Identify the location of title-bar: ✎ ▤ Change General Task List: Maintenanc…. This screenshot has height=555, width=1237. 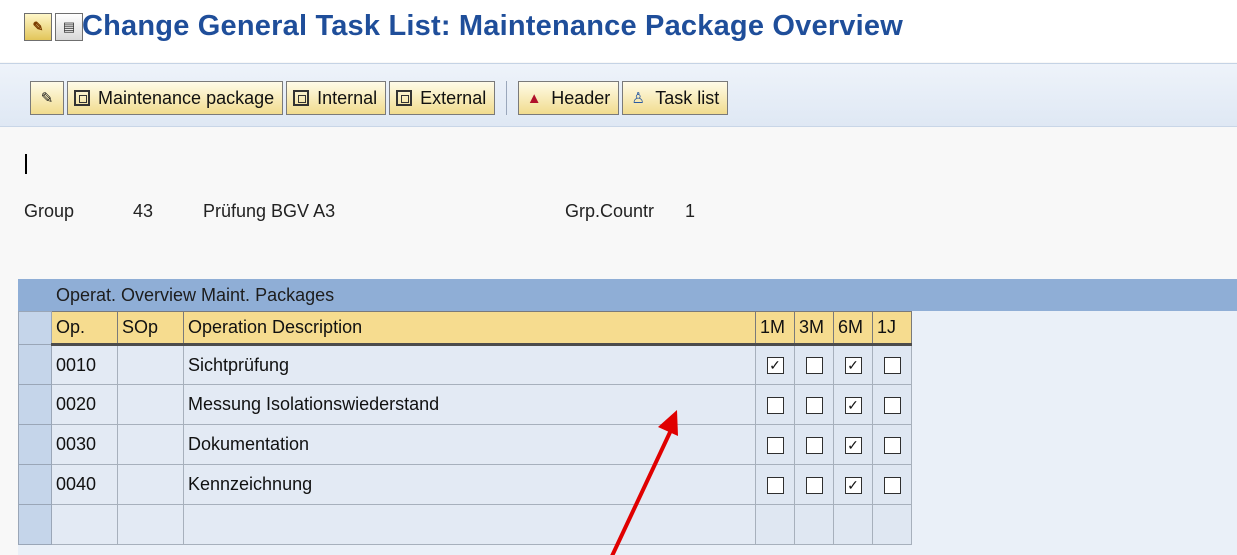
(618, 31).